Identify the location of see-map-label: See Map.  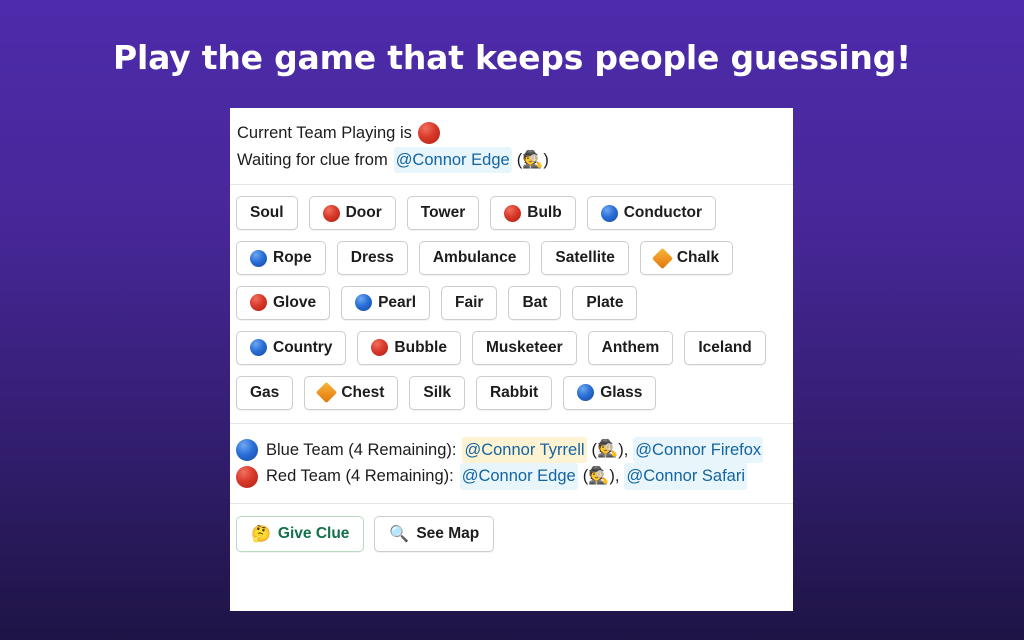
(448, 533).